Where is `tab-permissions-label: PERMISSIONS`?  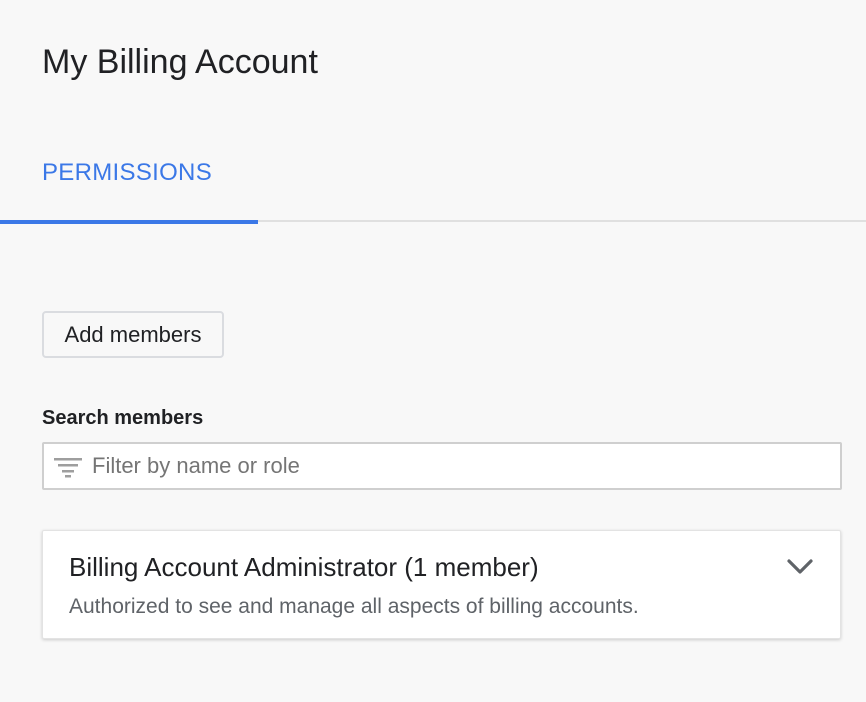 tab-permissions-label: PERMISSIONS is located at coordinates (127, 172).